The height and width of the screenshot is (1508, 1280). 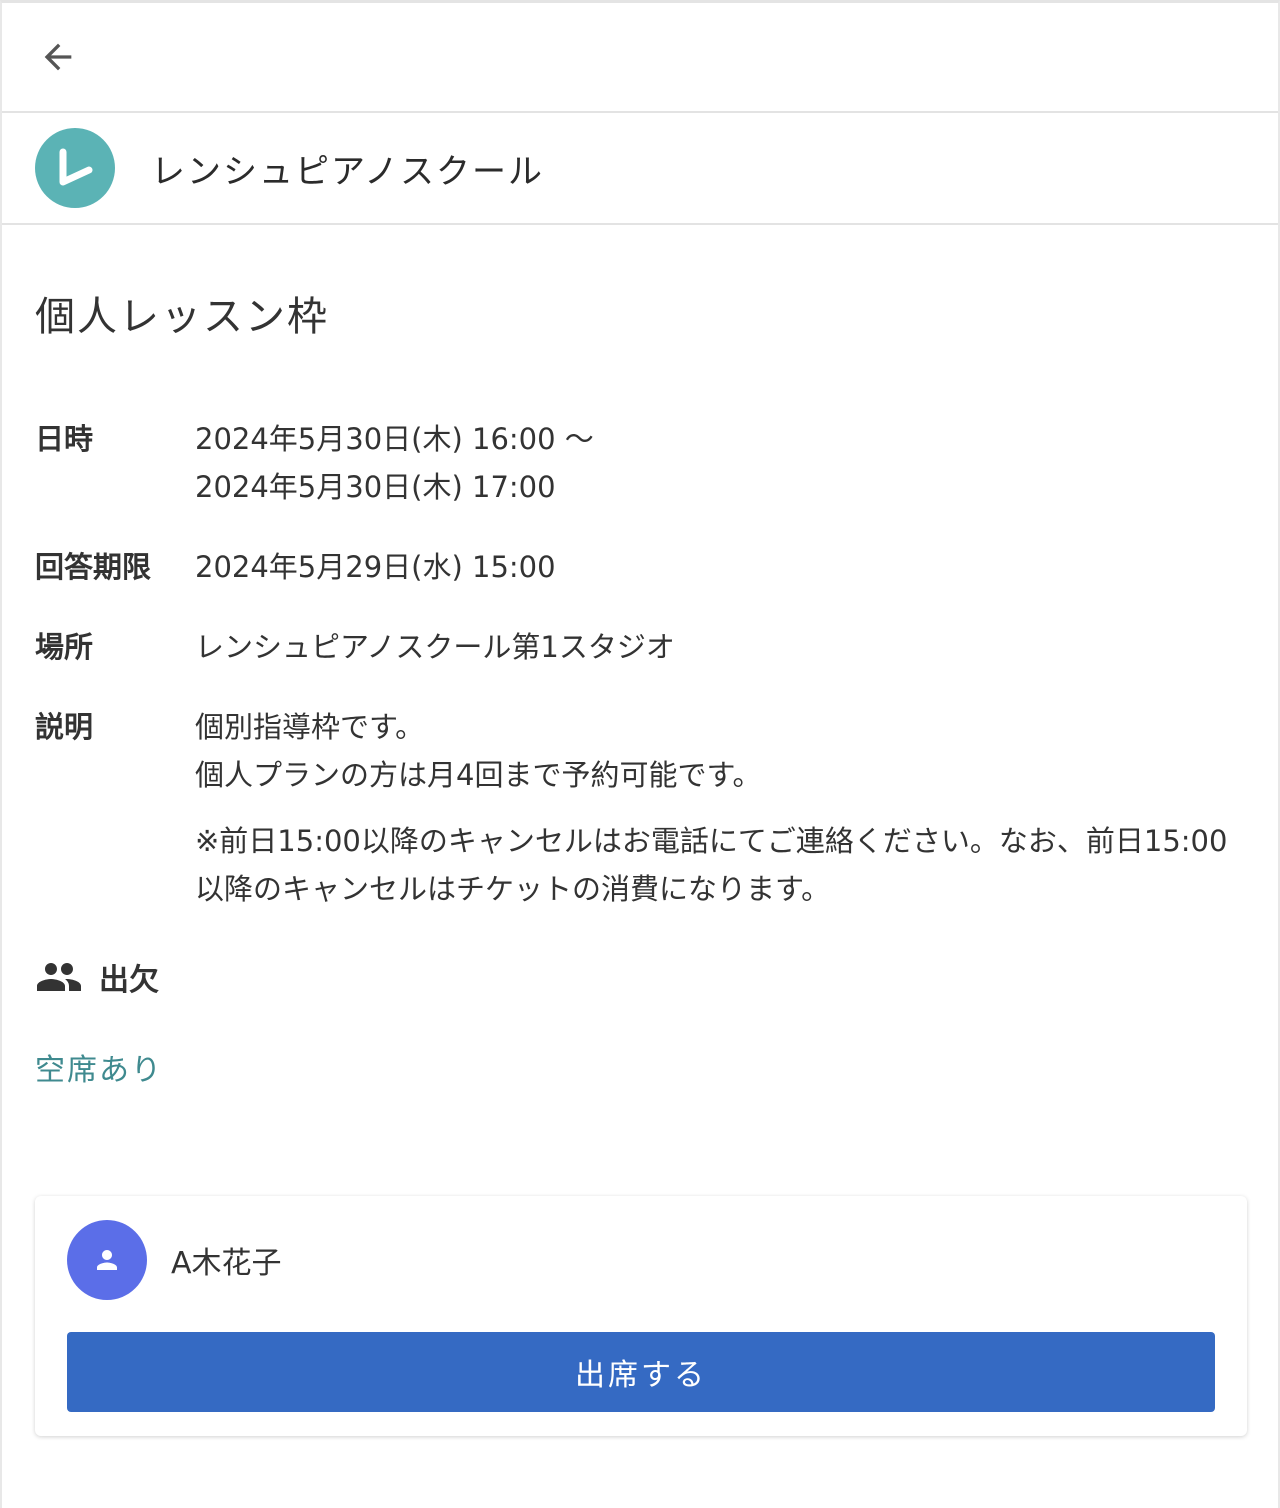 What do you see at coordinates (99, 1070) in the screenshot?
I see `availability-status: 空席あり` at bounding box center [99, 1070].